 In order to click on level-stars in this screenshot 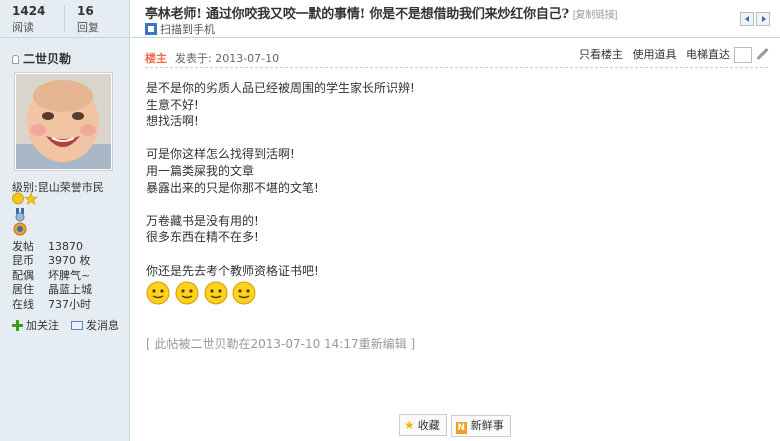, I will do `click(25, 200)`.